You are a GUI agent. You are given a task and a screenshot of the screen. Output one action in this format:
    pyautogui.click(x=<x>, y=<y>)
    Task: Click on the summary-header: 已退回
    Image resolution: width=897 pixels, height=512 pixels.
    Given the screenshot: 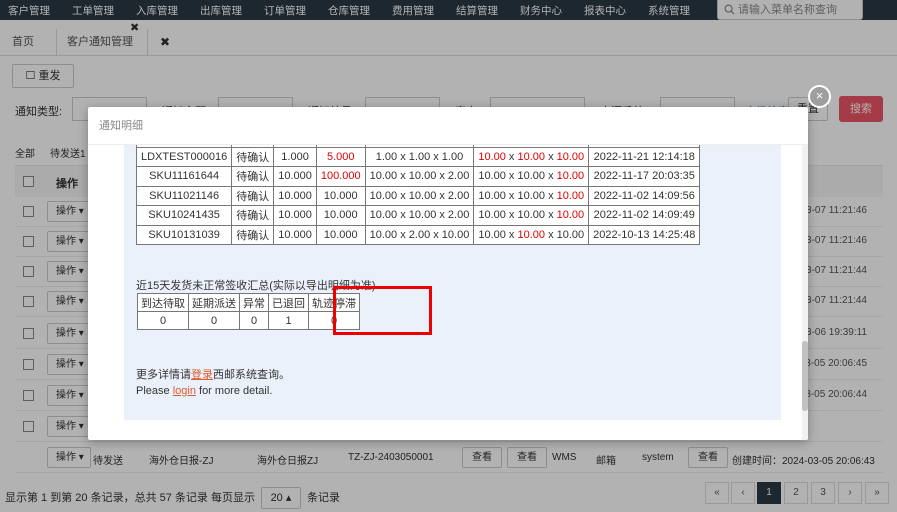 What is the action you would take?
    pyautogui.click(x=288, y=302)
    